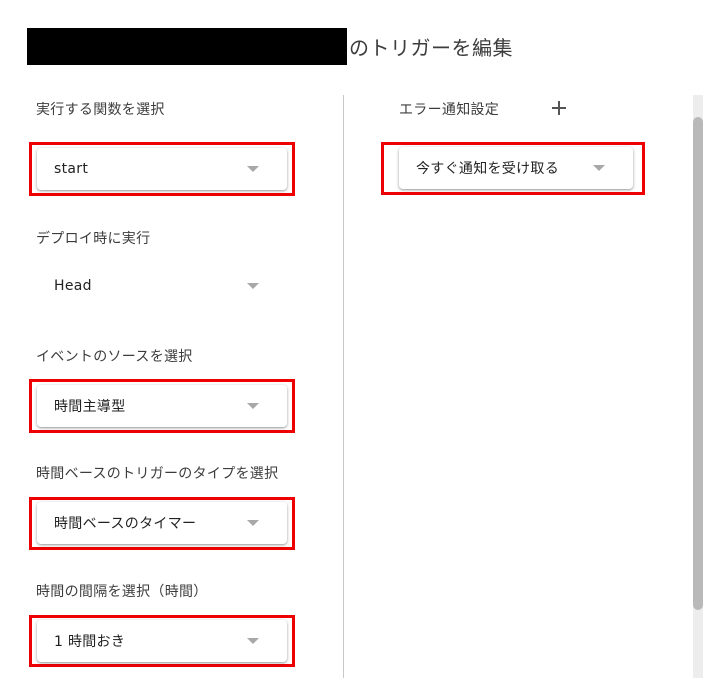 The image size is (713, 688). Describe the element at coordinates (187, 46) in the screenshot. I see `redacted-project-name` at that location.